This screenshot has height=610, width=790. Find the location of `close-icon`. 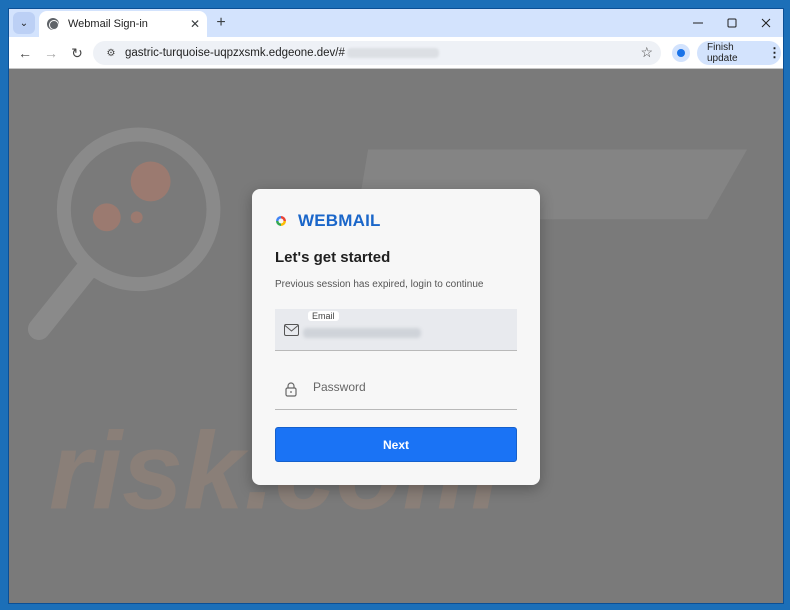

close-icon is located at coordinates (766, 23).